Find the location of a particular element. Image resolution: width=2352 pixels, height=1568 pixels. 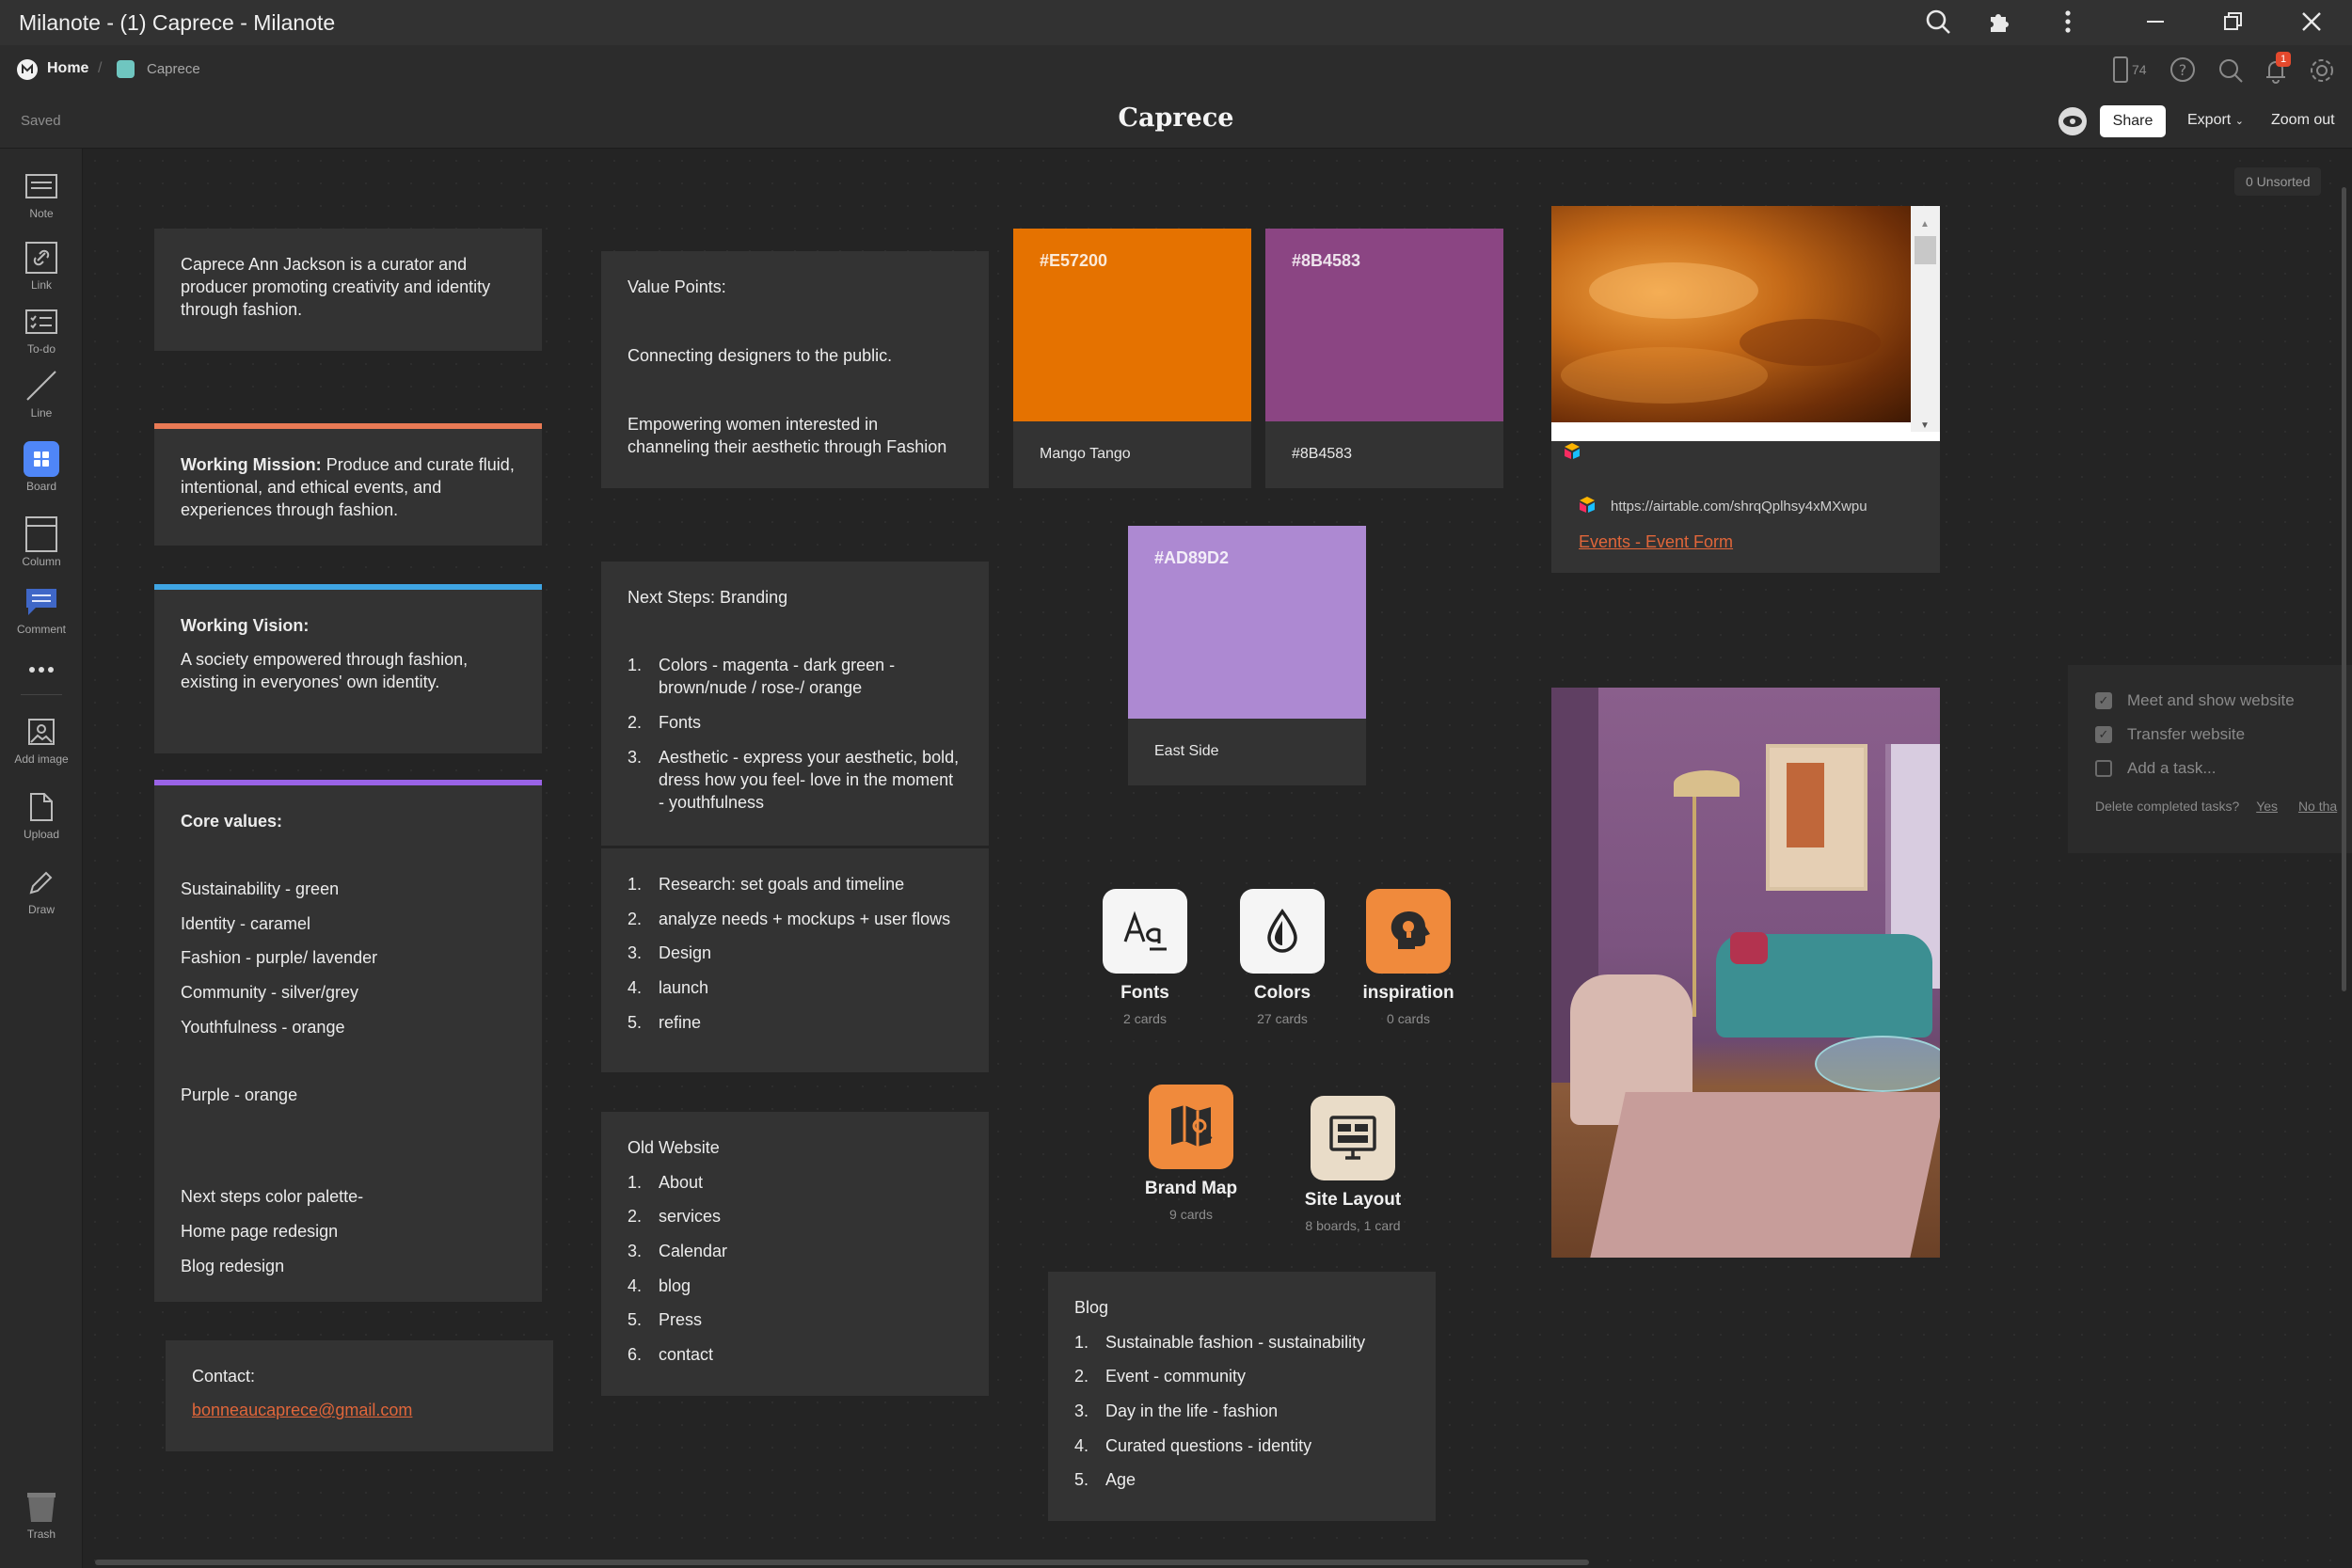

vertical-scrollbar is located at coordinates (2344, 589).